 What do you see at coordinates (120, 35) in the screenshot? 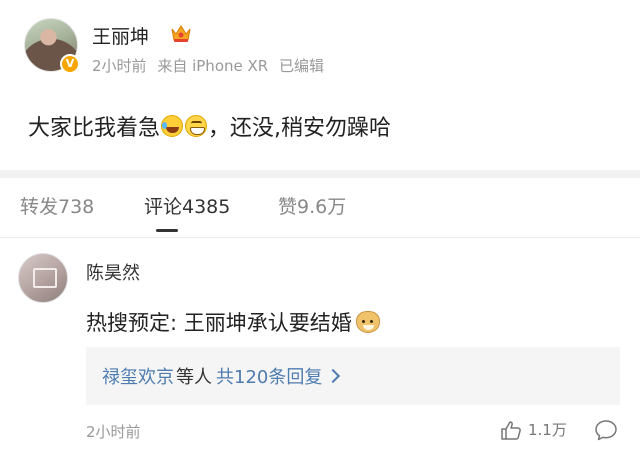
I see `post-username: 王丽坤` at bounding box center [120, 35].